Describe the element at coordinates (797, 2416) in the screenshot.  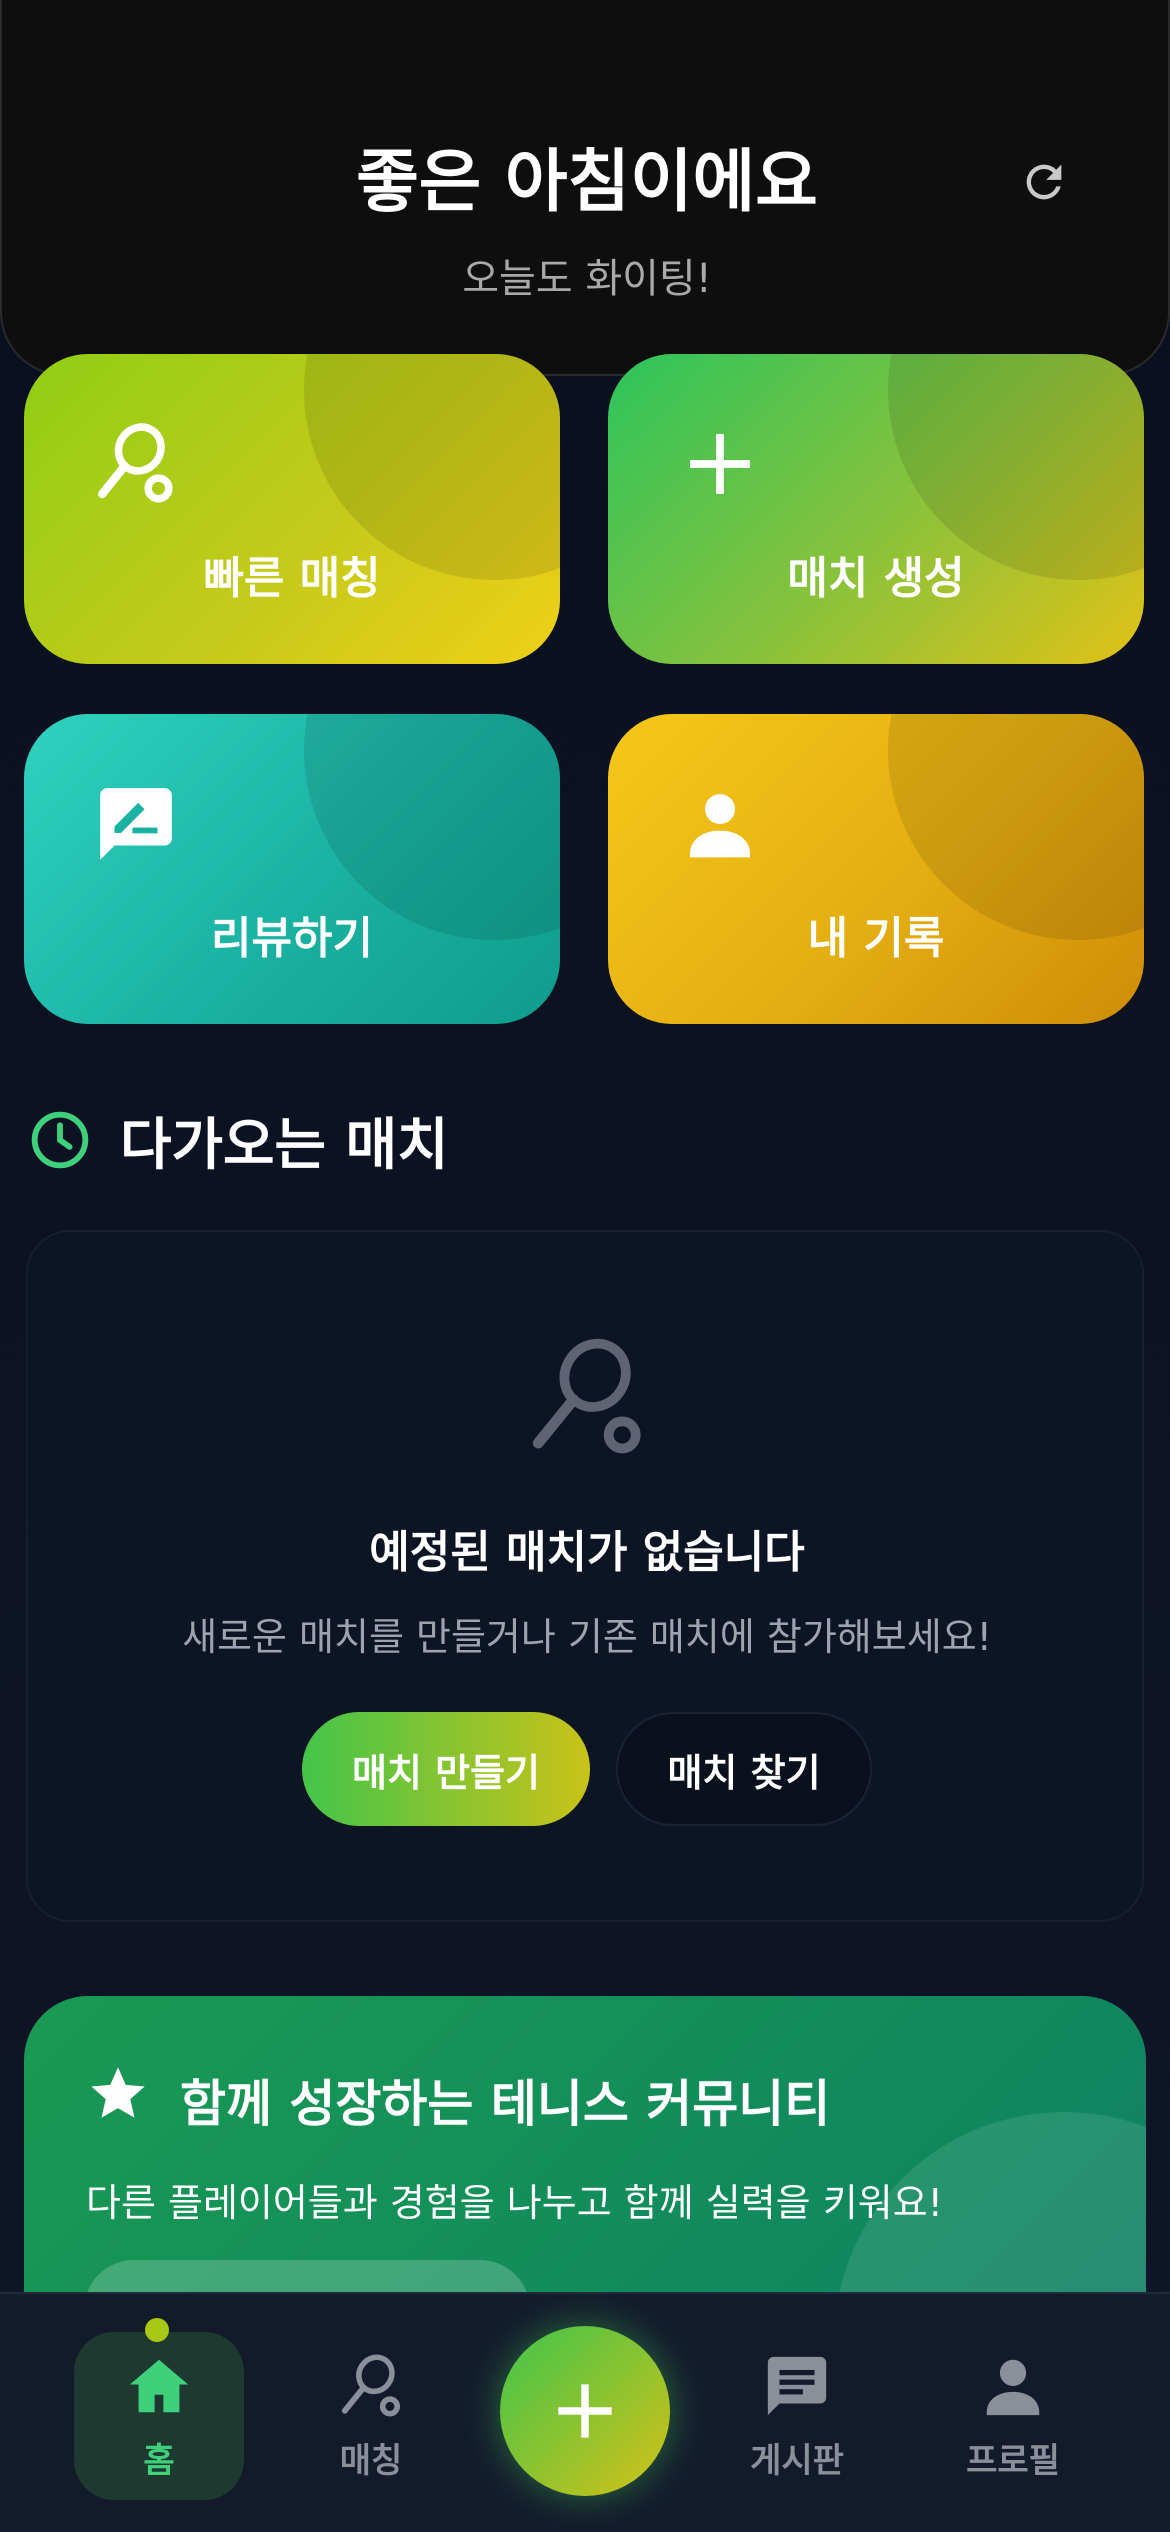
I see `nav-item-board: 게시판` at that location.